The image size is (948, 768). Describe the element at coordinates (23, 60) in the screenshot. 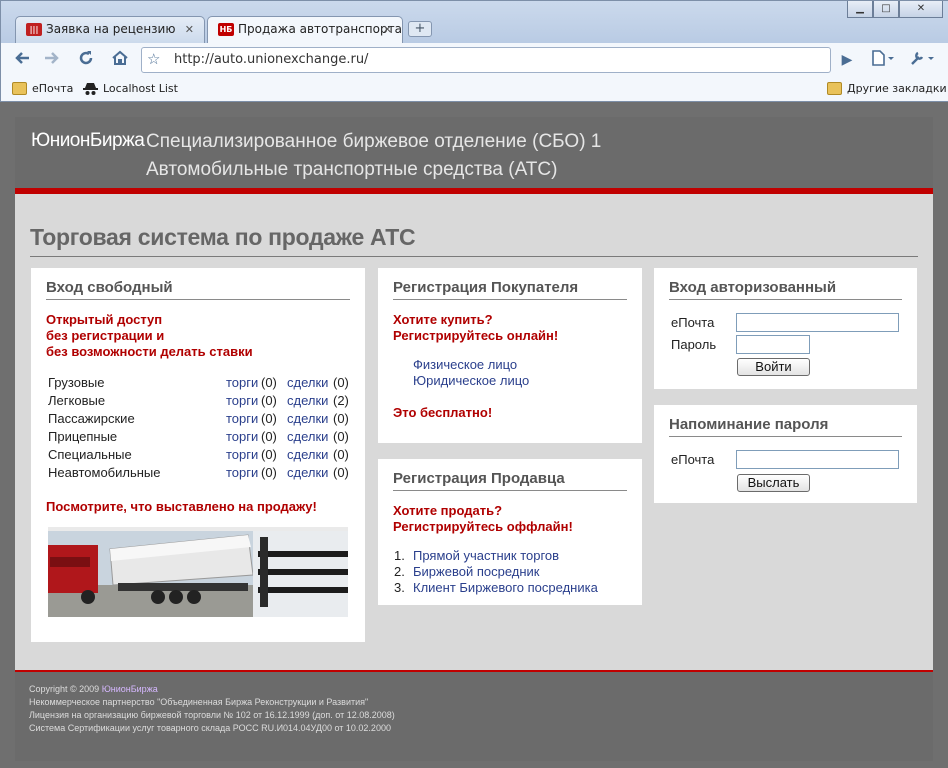

I see `back-icon` at that location.